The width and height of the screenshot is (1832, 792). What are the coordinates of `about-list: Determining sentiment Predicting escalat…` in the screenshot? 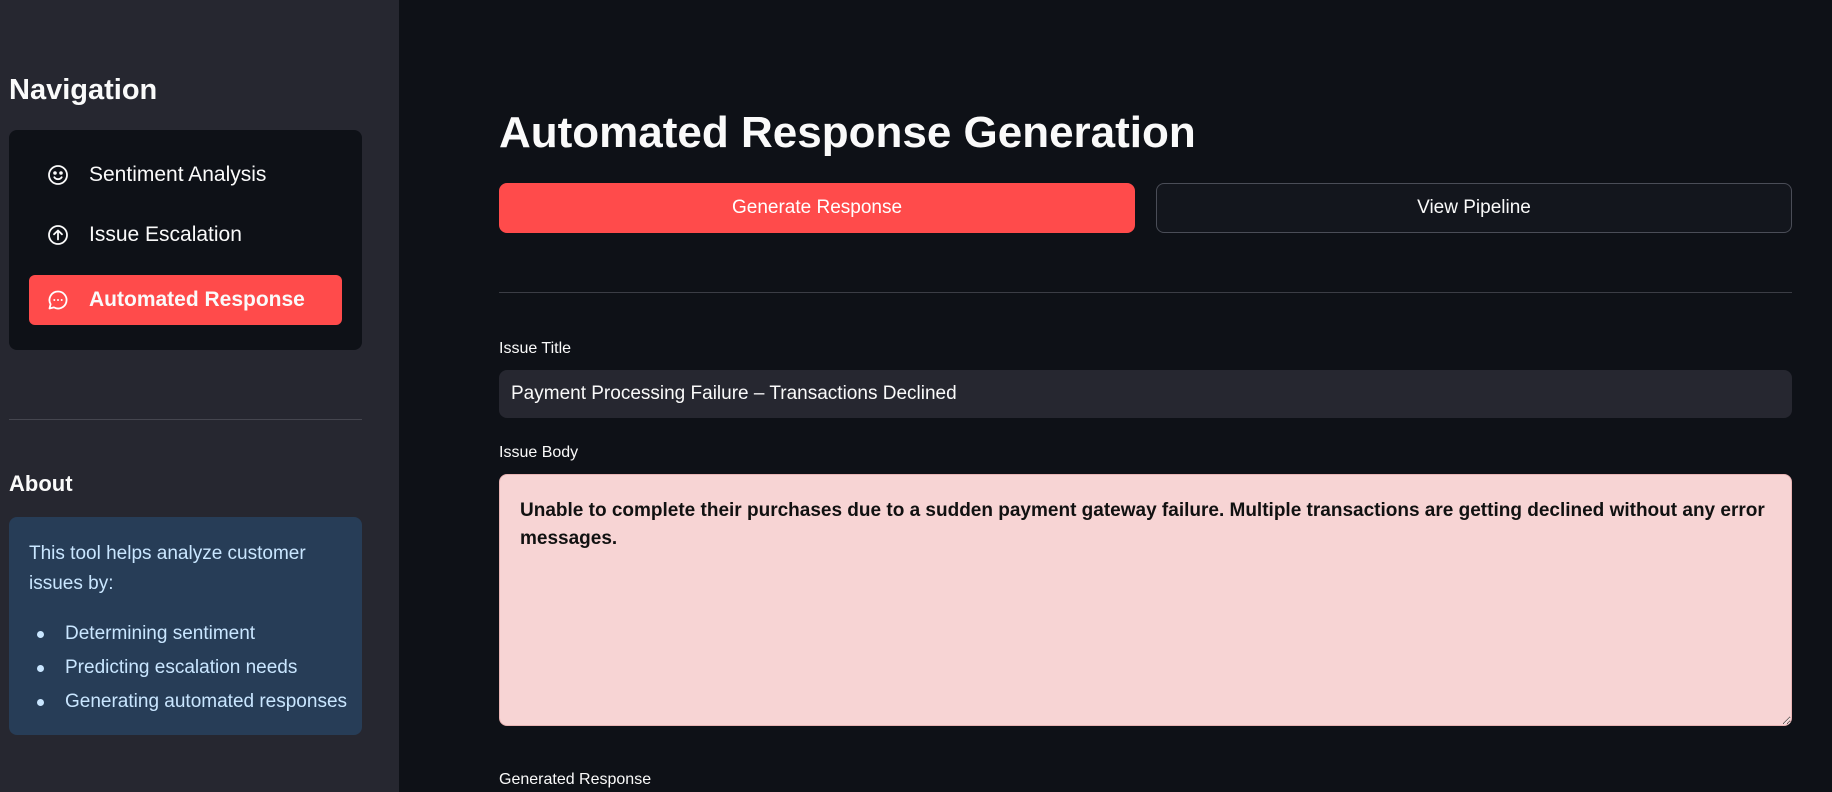 It's located at (188, 668).